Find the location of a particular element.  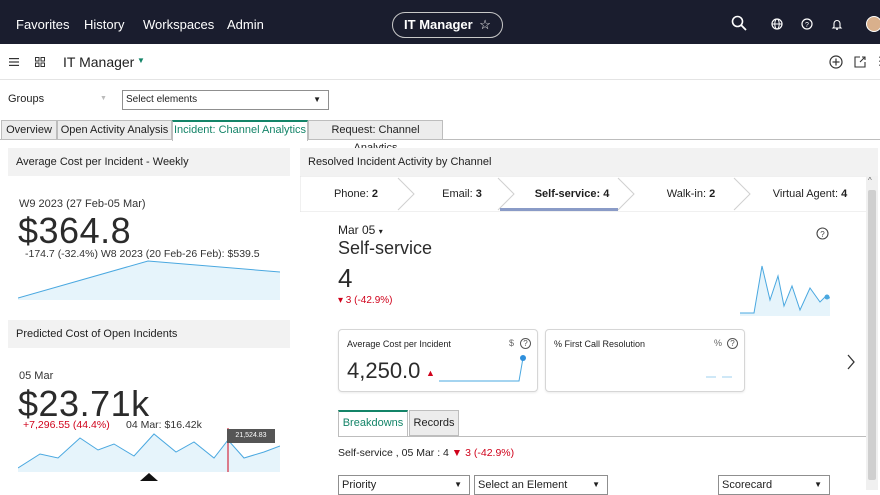

detail-date: Mar 05 is located at coordinates (357, 230).